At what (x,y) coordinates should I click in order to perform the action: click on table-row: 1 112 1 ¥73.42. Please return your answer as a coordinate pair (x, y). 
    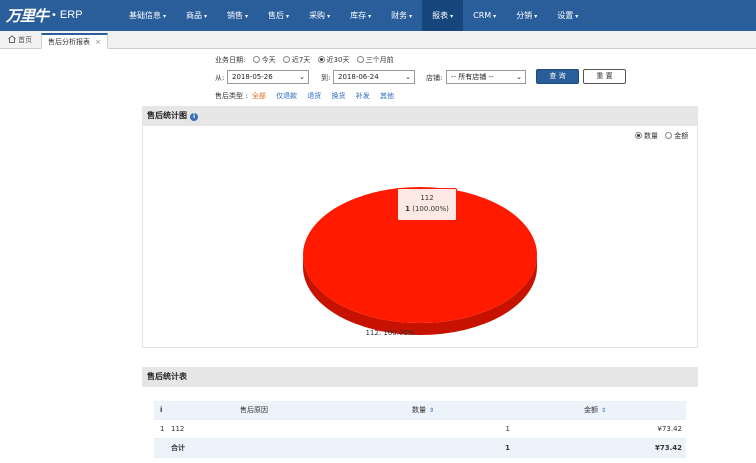
    Looking at the image, I should click on (420, 429).